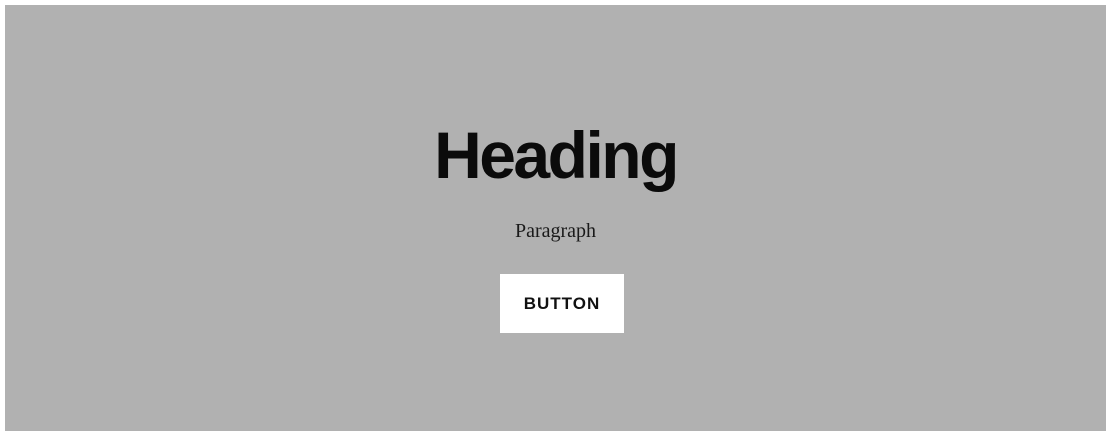 The width and height of the screenshot is (1106, 431). Describe the element at coordinates (562, 303) in the screenshot. I see `hero-button: BUTTON` at that location.